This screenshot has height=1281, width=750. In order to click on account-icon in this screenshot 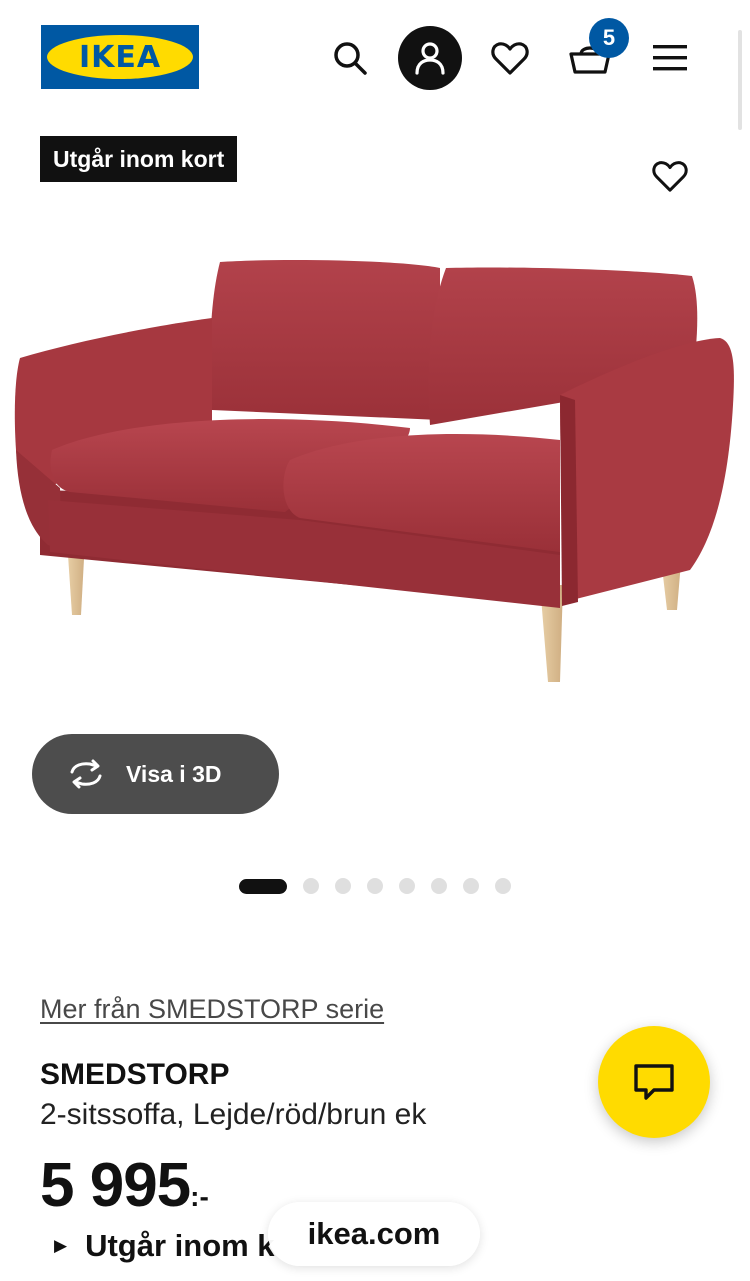, I will do `click(430, 58)`.